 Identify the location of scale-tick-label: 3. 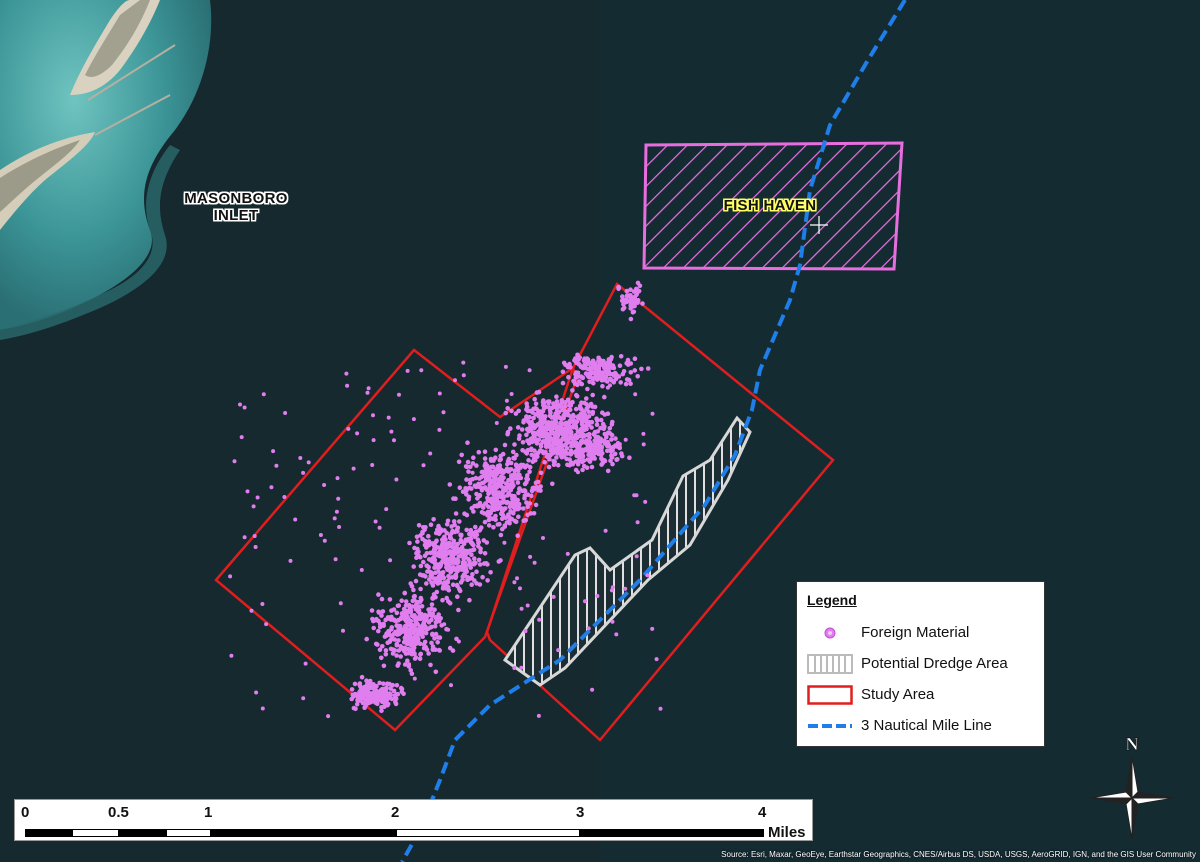
(580, 812).